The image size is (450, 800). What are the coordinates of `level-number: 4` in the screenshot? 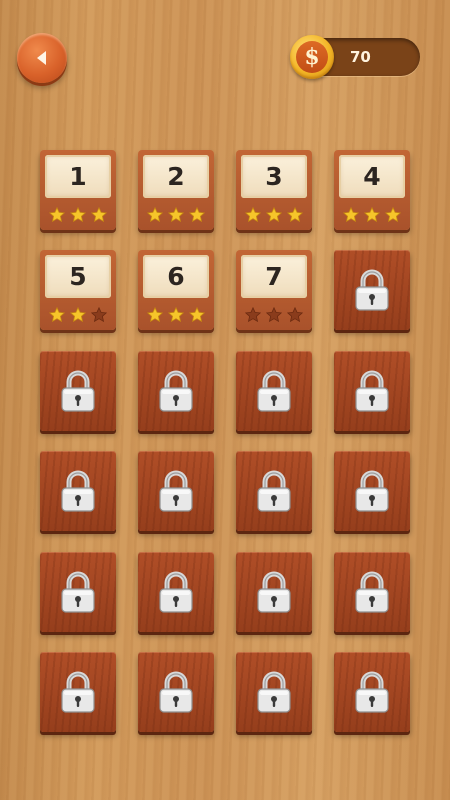 It's located at (372, 176).